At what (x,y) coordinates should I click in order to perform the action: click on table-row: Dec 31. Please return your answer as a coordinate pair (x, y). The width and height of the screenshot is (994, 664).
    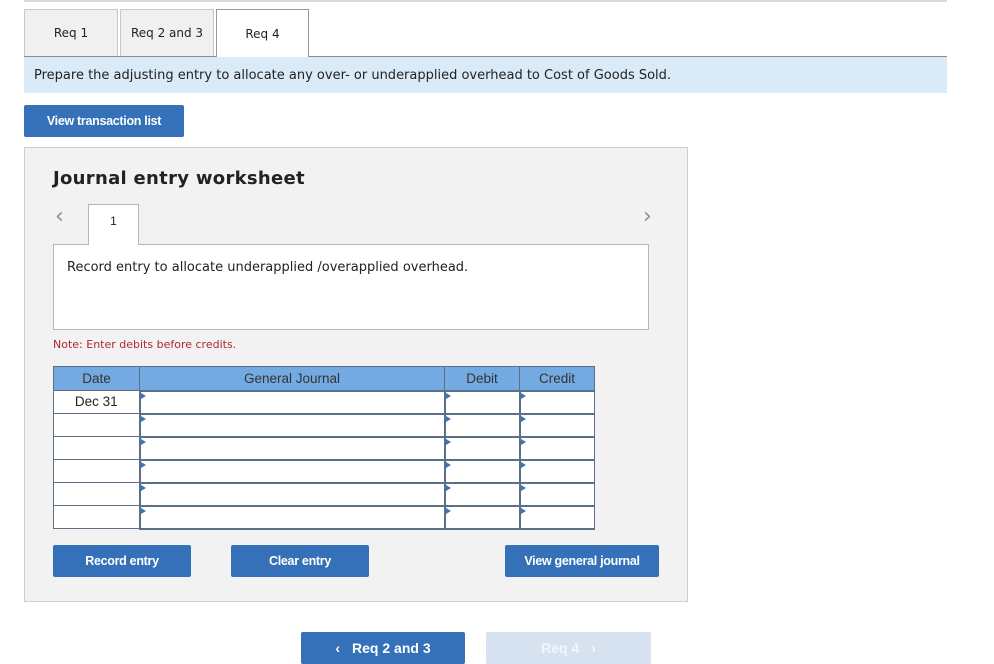
    Looking at the image, I should click on (324, 402).